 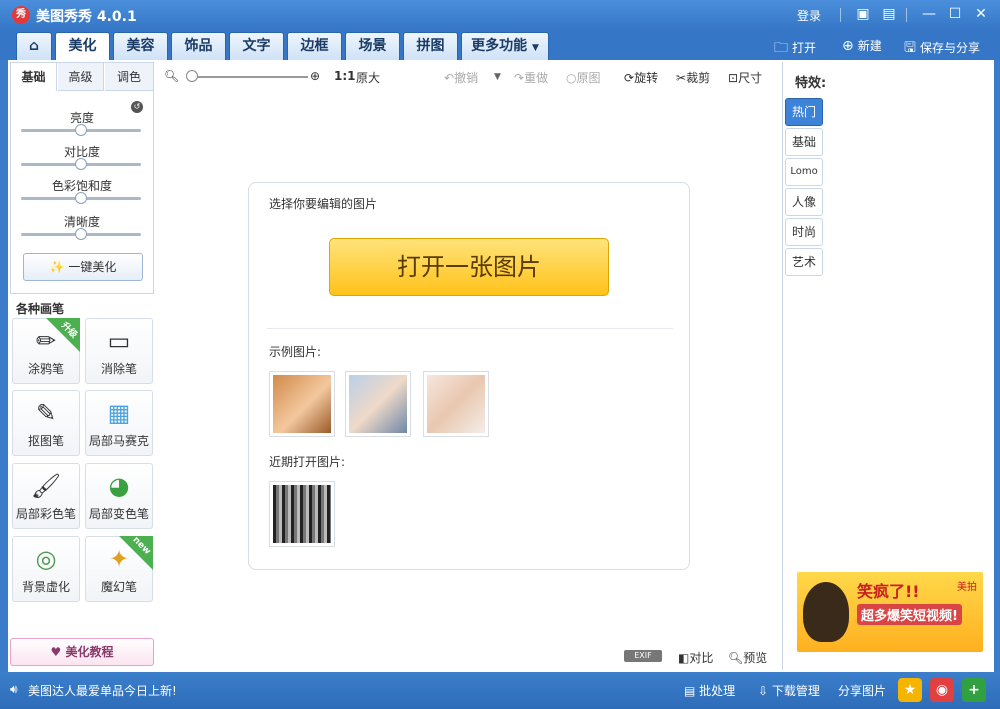 What do you see at coordinates (46, 496) in the screenshot?
I see `local-color-brush-tool: 🖌 局部彩色笔` at bounding box center [46, 496].